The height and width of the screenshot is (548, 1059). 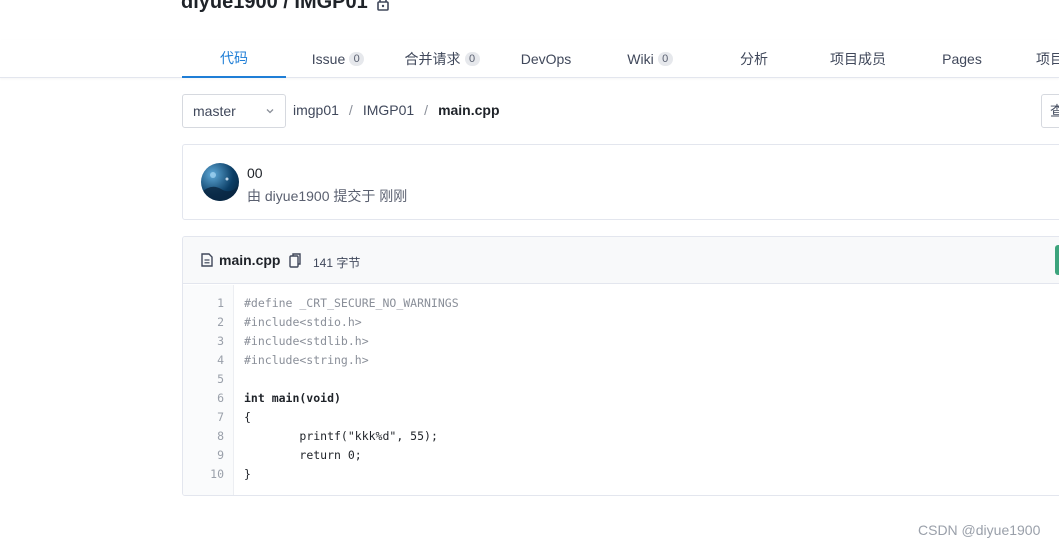 What do you see at coordinates (1050, 111) in the screenshot?
I see `find-file-button: 查` at bounding box center [1050, 111].